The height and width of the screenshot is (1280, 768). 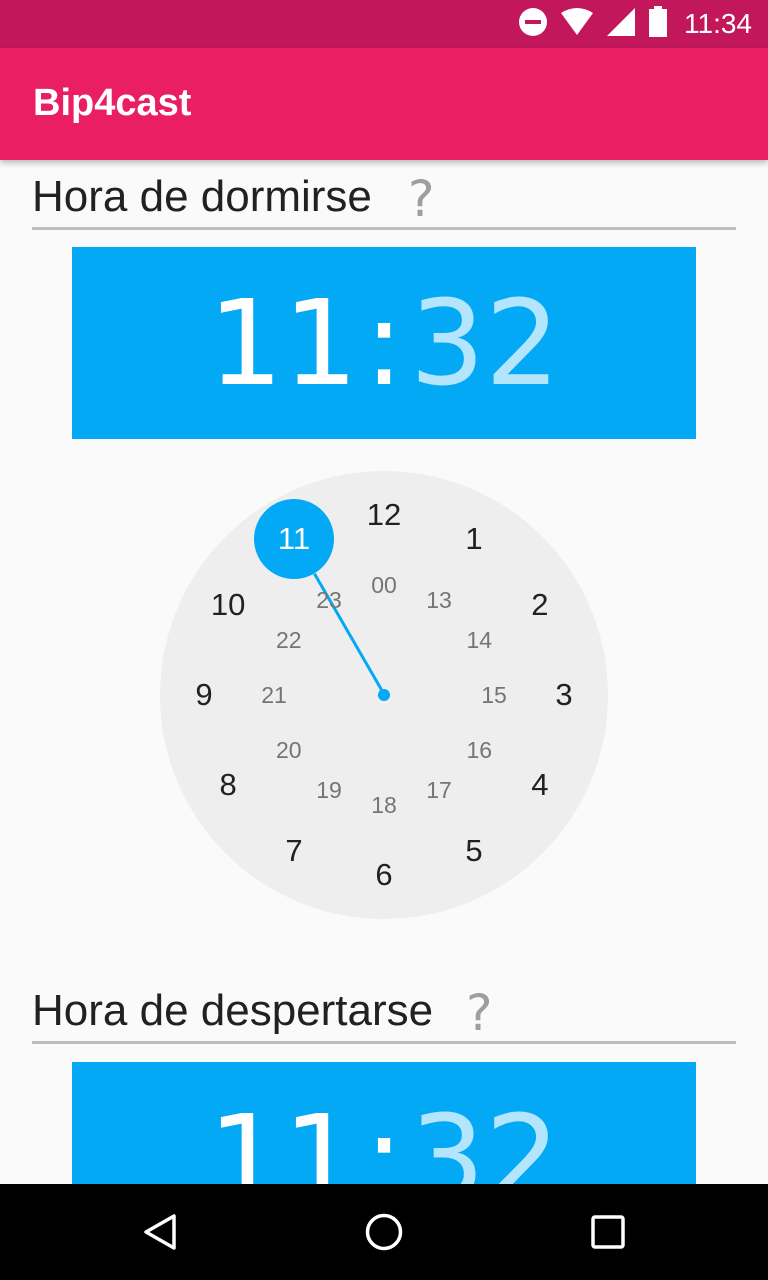 What do you see at coordinates (439, 790) in the screenshot?
I see `clock-hour-inner-17: 17` at bounding box center [439, 790].